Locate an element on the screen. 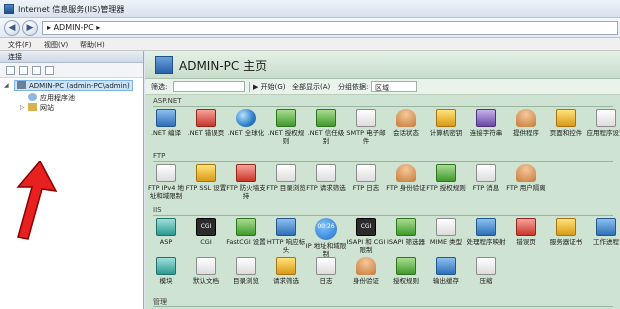 The image size is (620, 309). back-button: ◀ is located at coordinates (12, 28).